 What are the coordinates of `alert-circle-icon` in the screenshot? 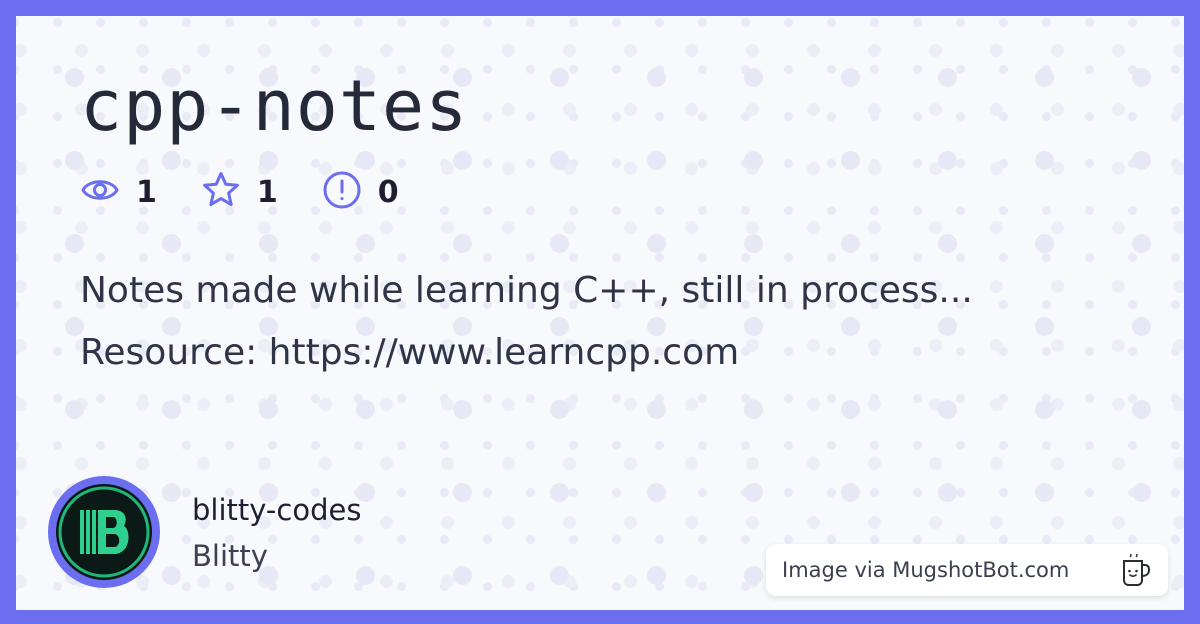 It's located at (342, 192).